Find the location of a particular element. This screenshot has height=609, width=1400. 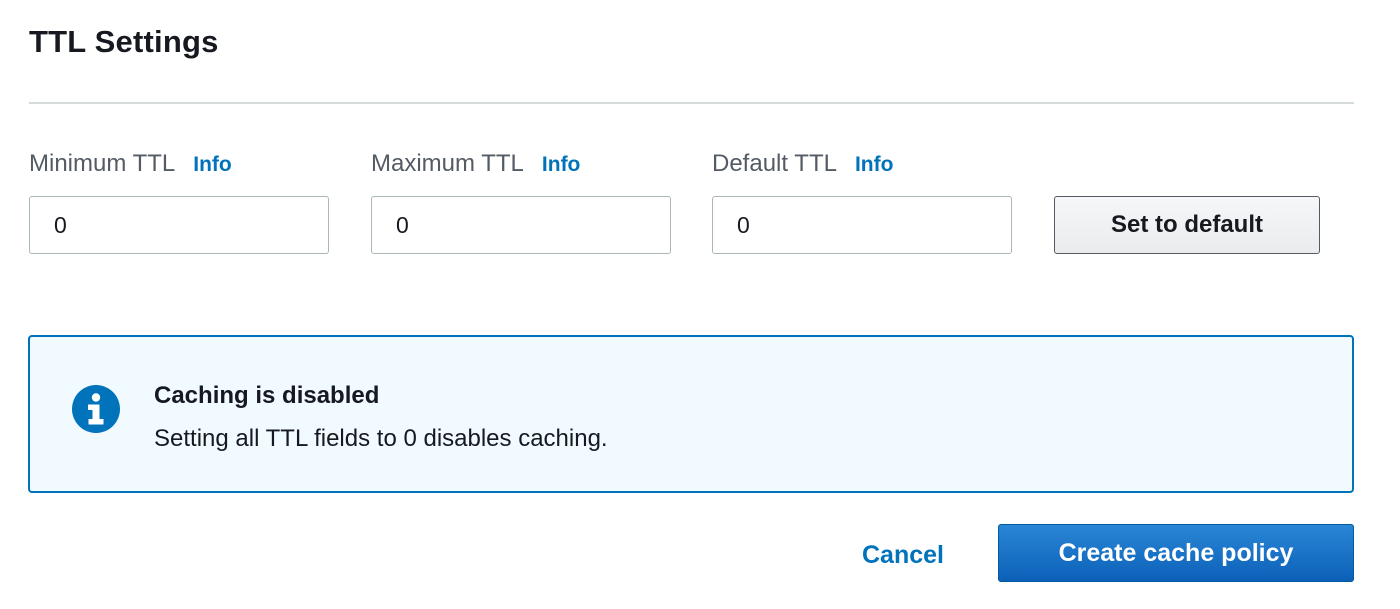

section-title: TTL Settings is located at coordinates (124, 41).